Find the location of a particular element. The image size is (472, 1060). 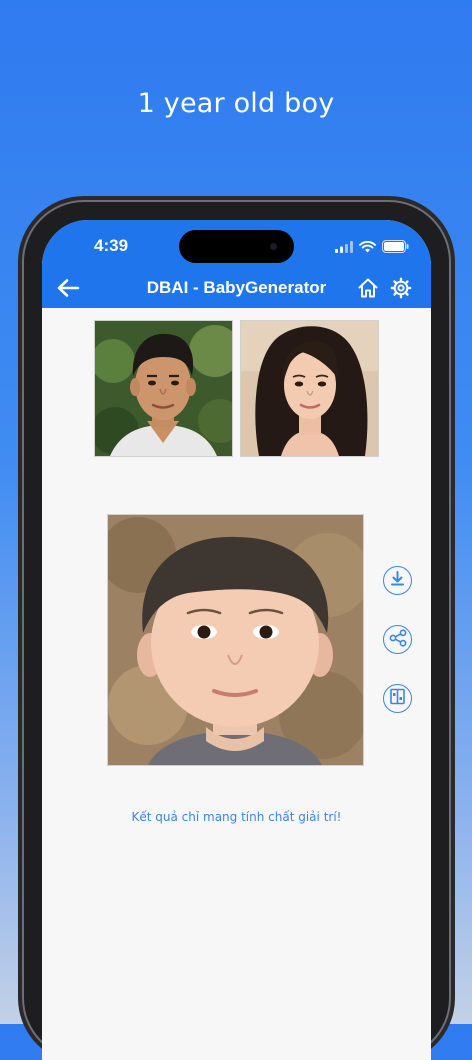

compare-icon is located at coordinates (397, 698).